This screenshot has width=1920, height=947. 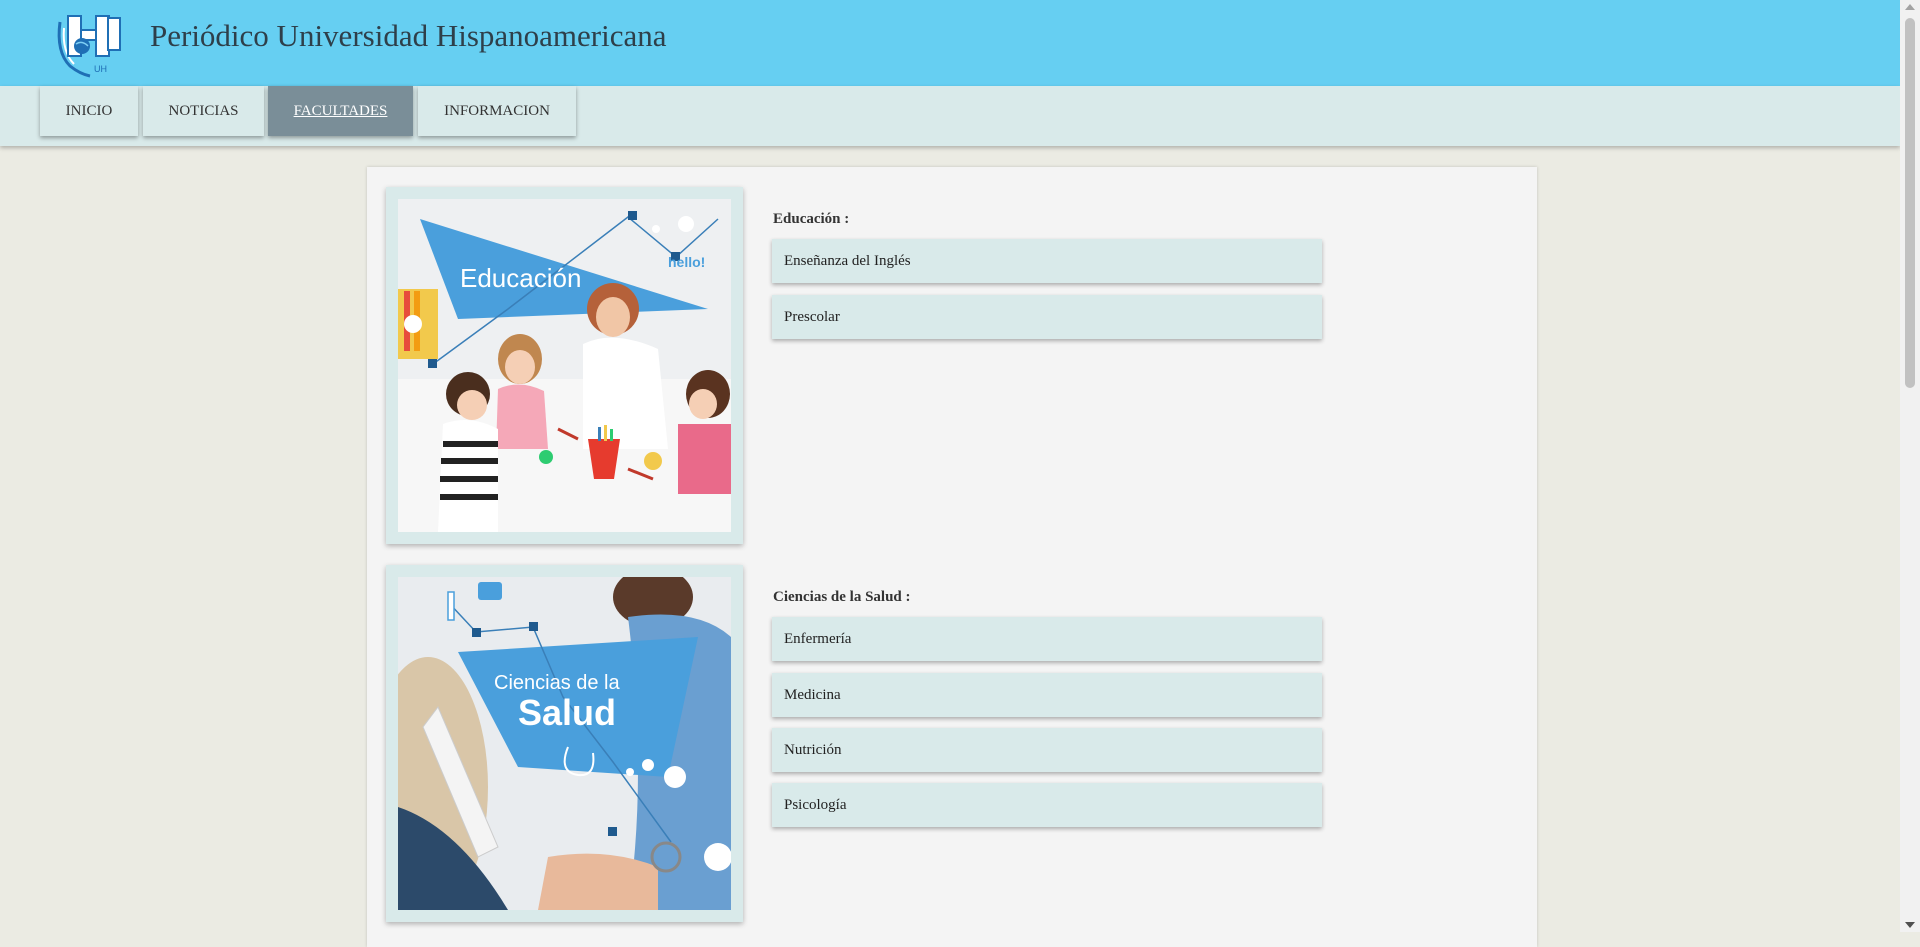 What do you see at coordinates (567, 712) in the screenshot?
I see `salud-banner-line2: Salud` at bounding box center [567, 712].